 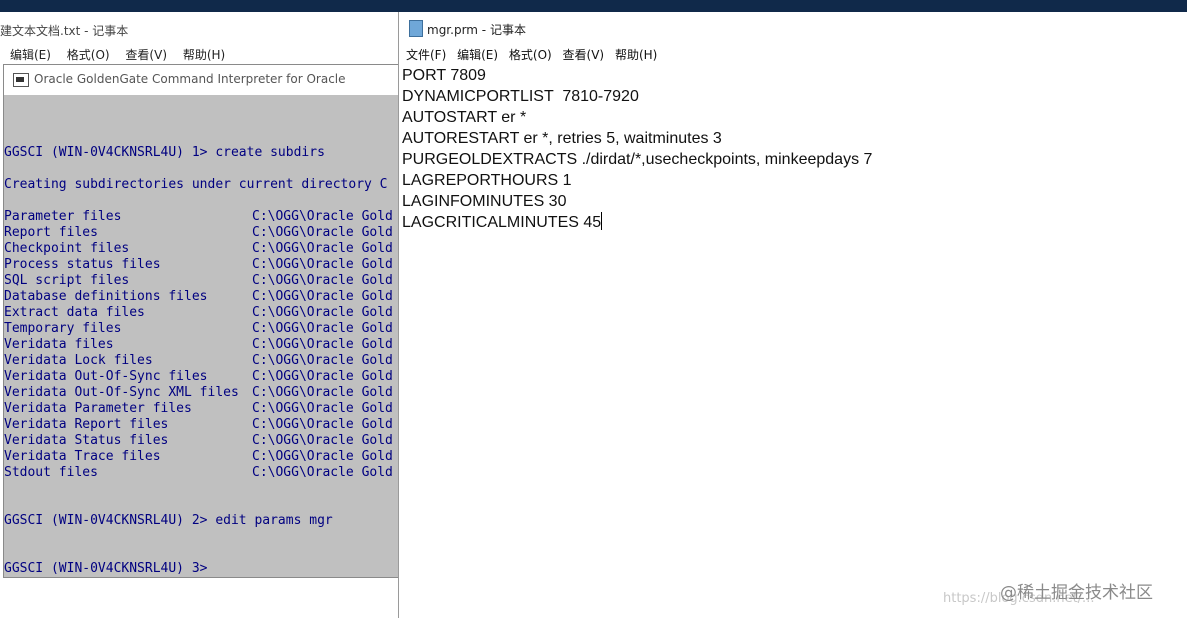 What do you see at coordinates (106, 376) in the screenshot?
I see `subdir-label: Veridata Out-Of-Sync files` at bounding box center [106, 376].